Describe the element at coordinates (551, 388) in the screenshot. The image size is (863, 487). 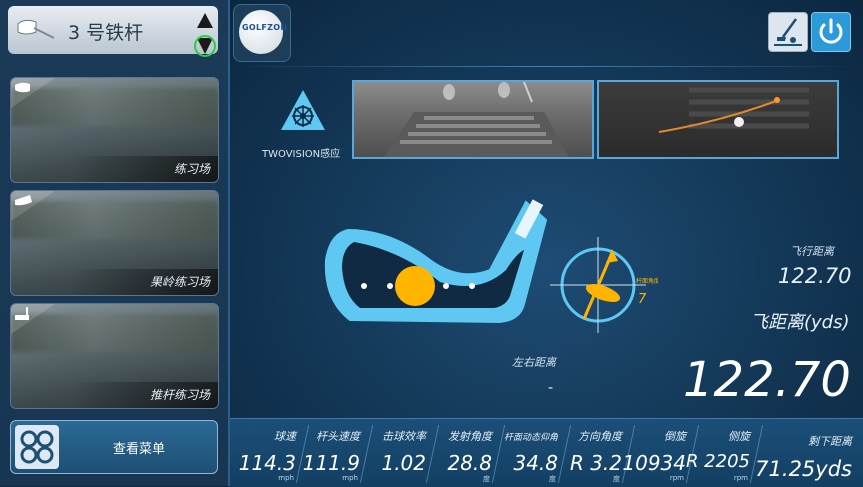
I see `side-distance-value: -` at that location.